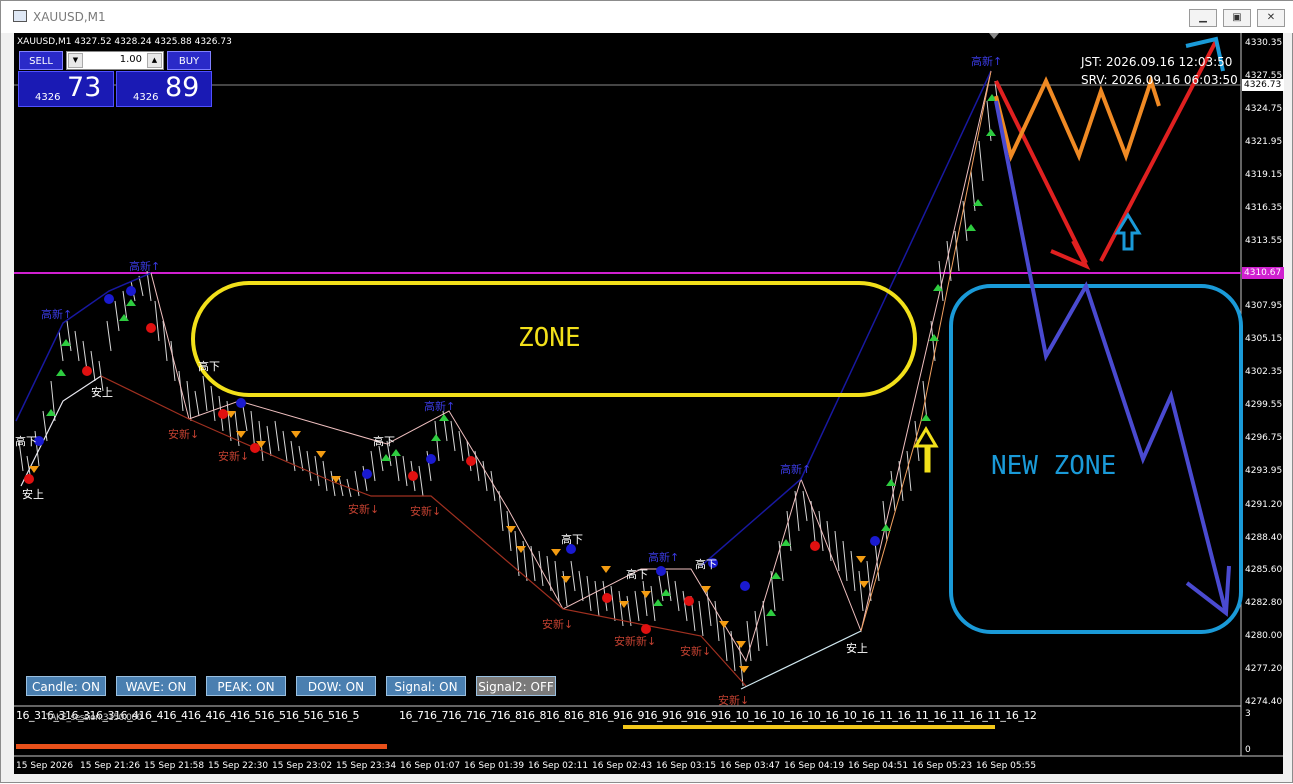  I want to click on price-tick: 4321.95, so click(1264, 142).